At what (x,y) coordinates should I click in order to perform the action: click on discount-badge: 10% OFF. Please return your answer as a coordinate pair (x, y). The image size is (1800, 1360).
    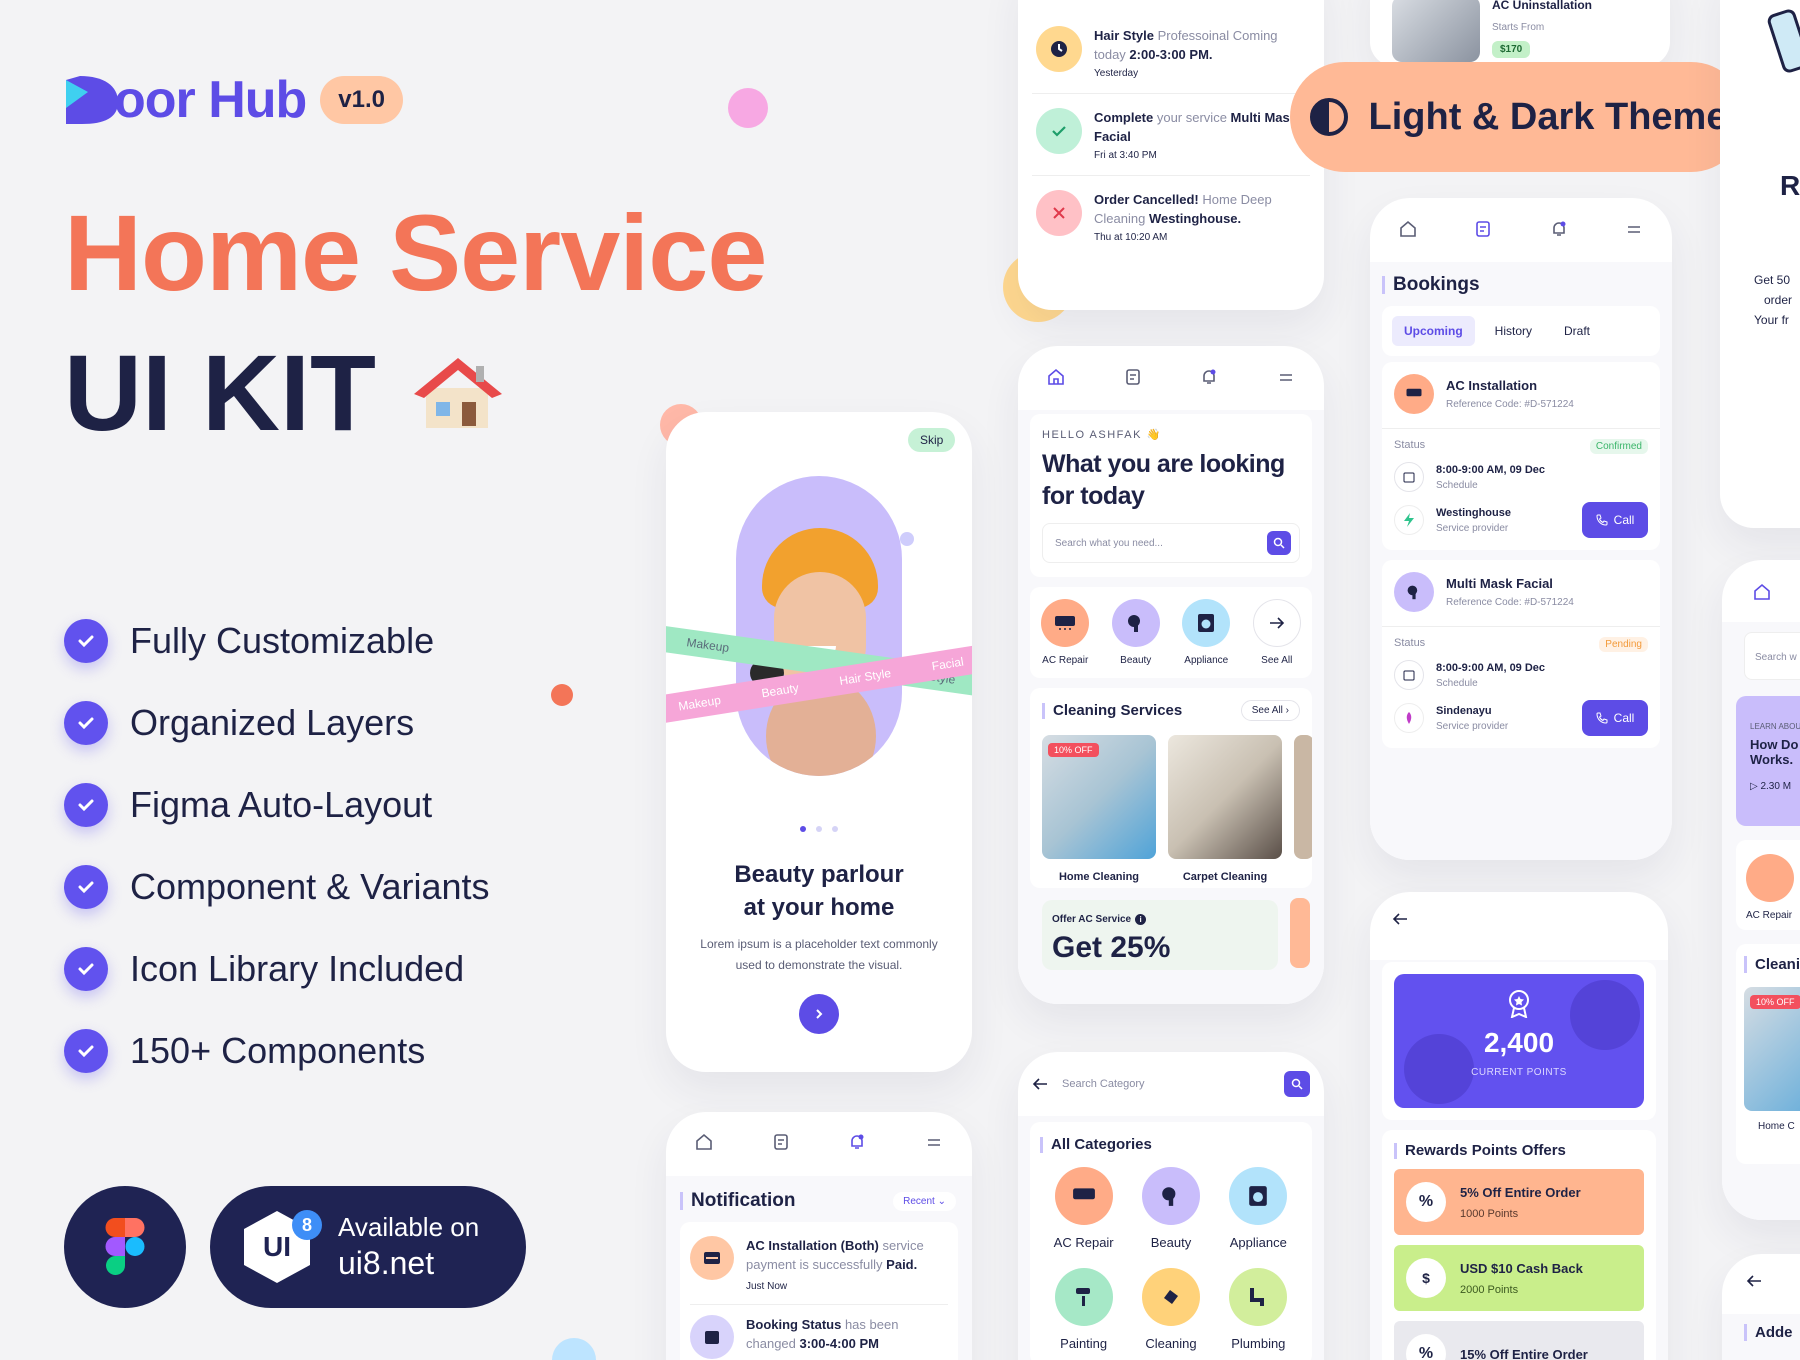
    Looking at the image, I should click on (1775, 1002).